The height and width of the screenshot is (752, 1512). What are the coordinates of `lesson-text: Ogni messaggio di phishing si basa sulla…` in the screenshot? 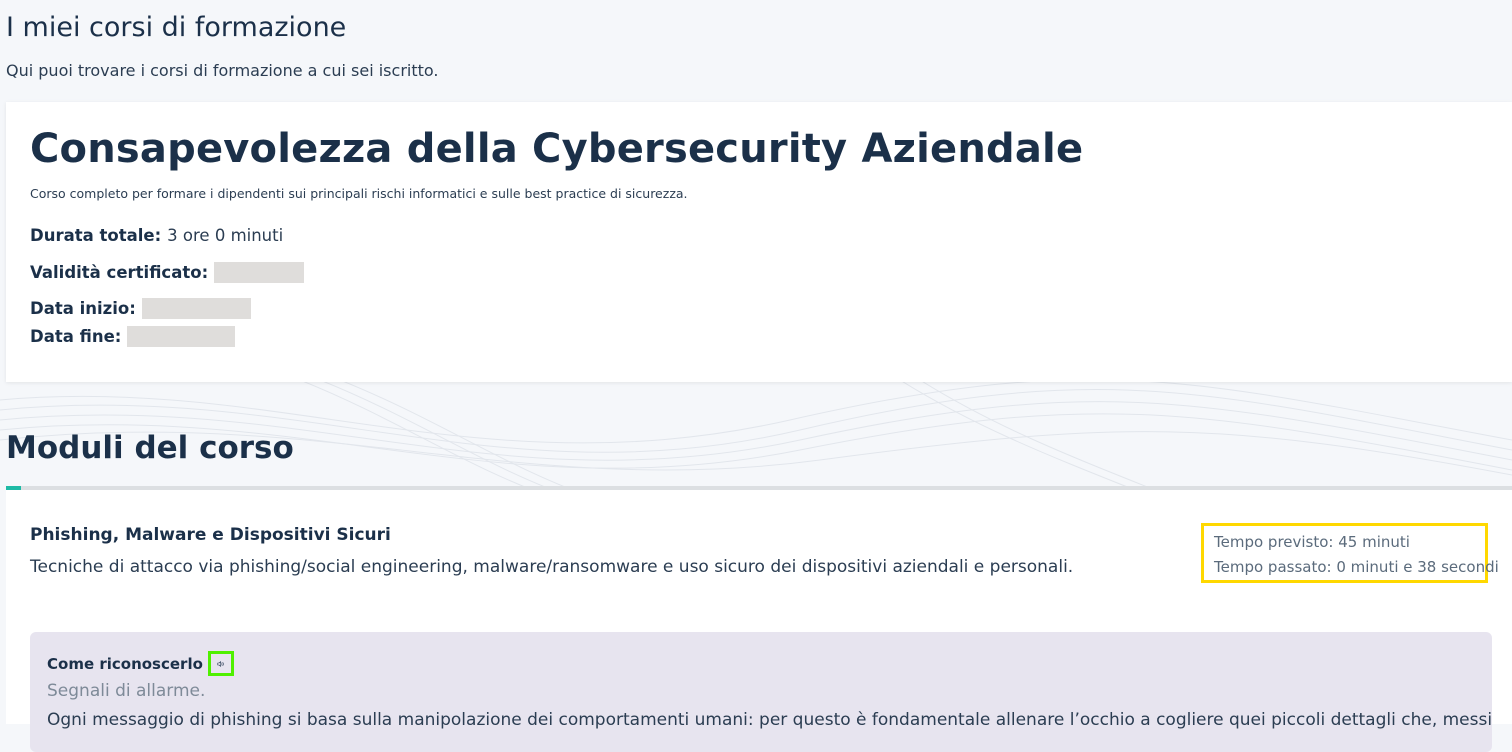 It's located at (770, 720).